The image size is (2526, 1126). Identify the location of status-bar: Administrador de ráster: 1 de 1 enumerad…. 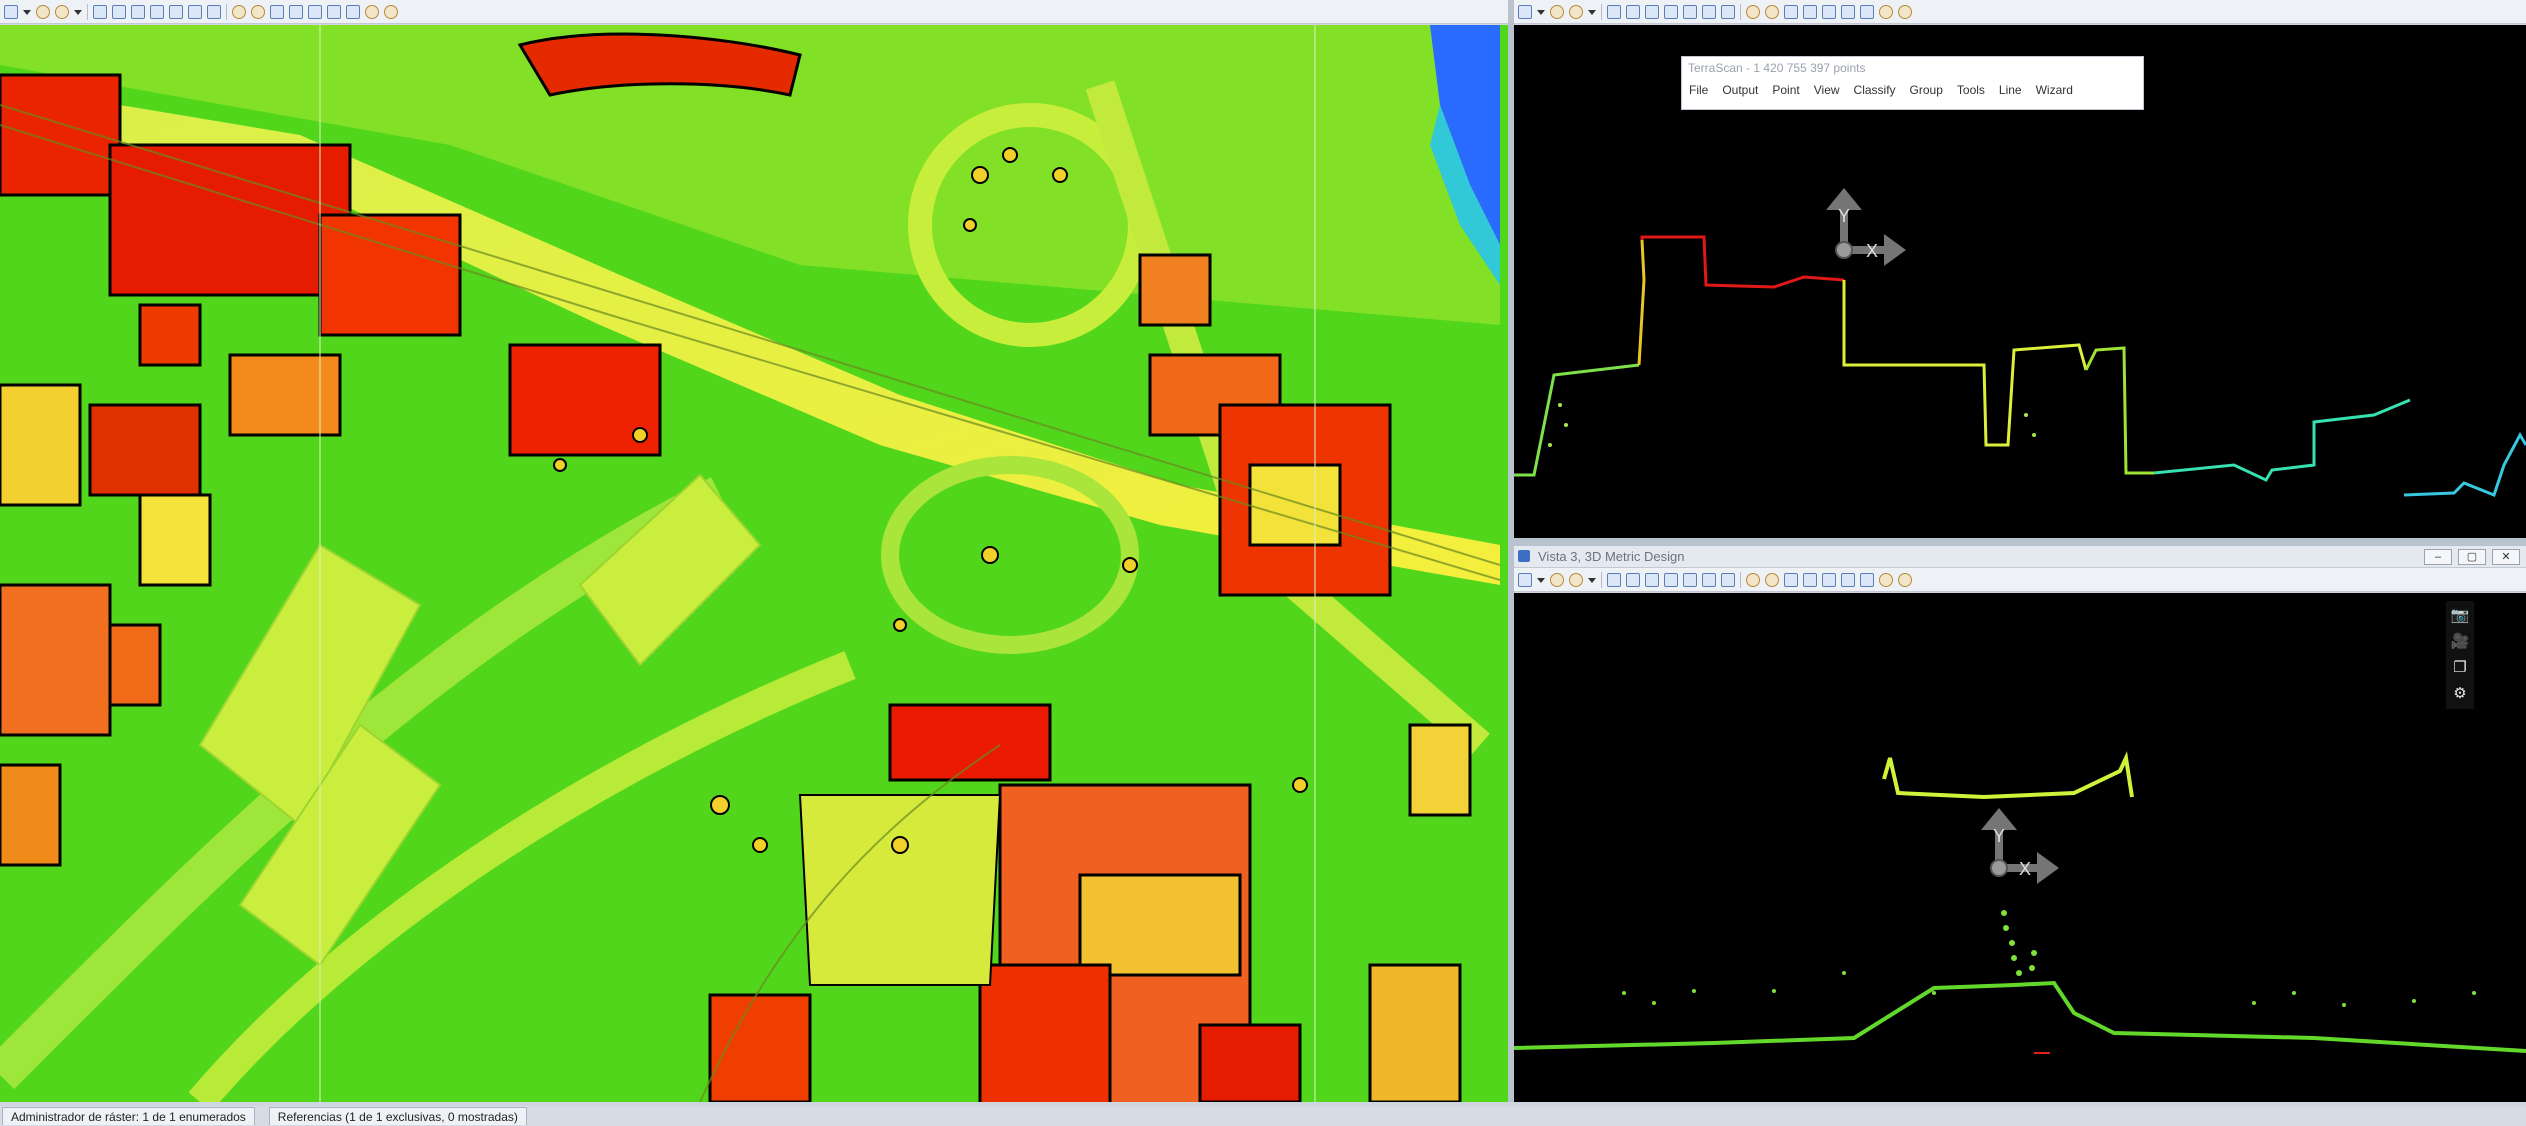
(1263, 1116).